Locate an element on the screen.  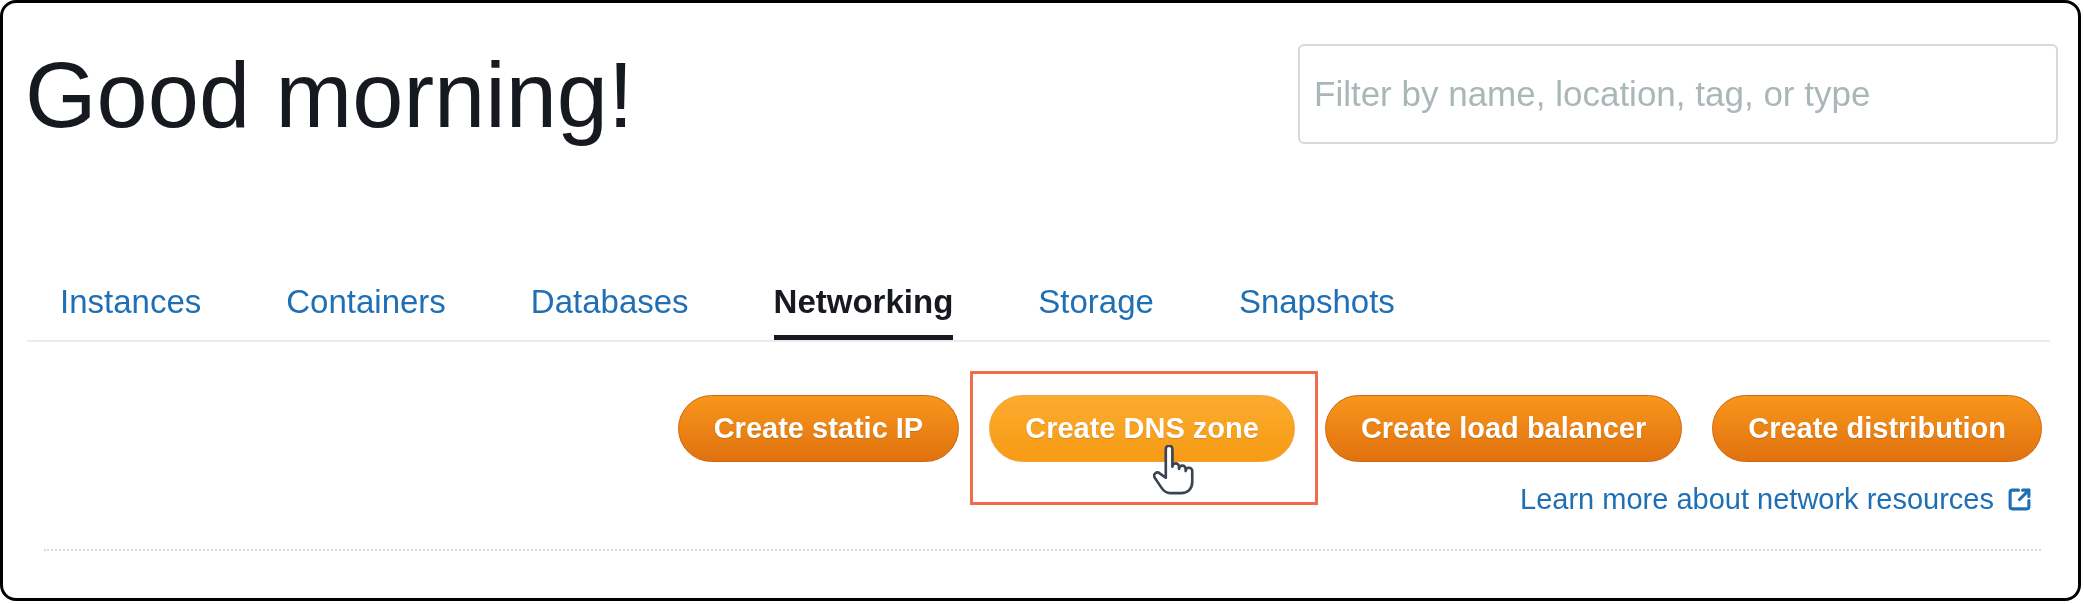
create-button: Create static IP is located at coordinates (818, 428).